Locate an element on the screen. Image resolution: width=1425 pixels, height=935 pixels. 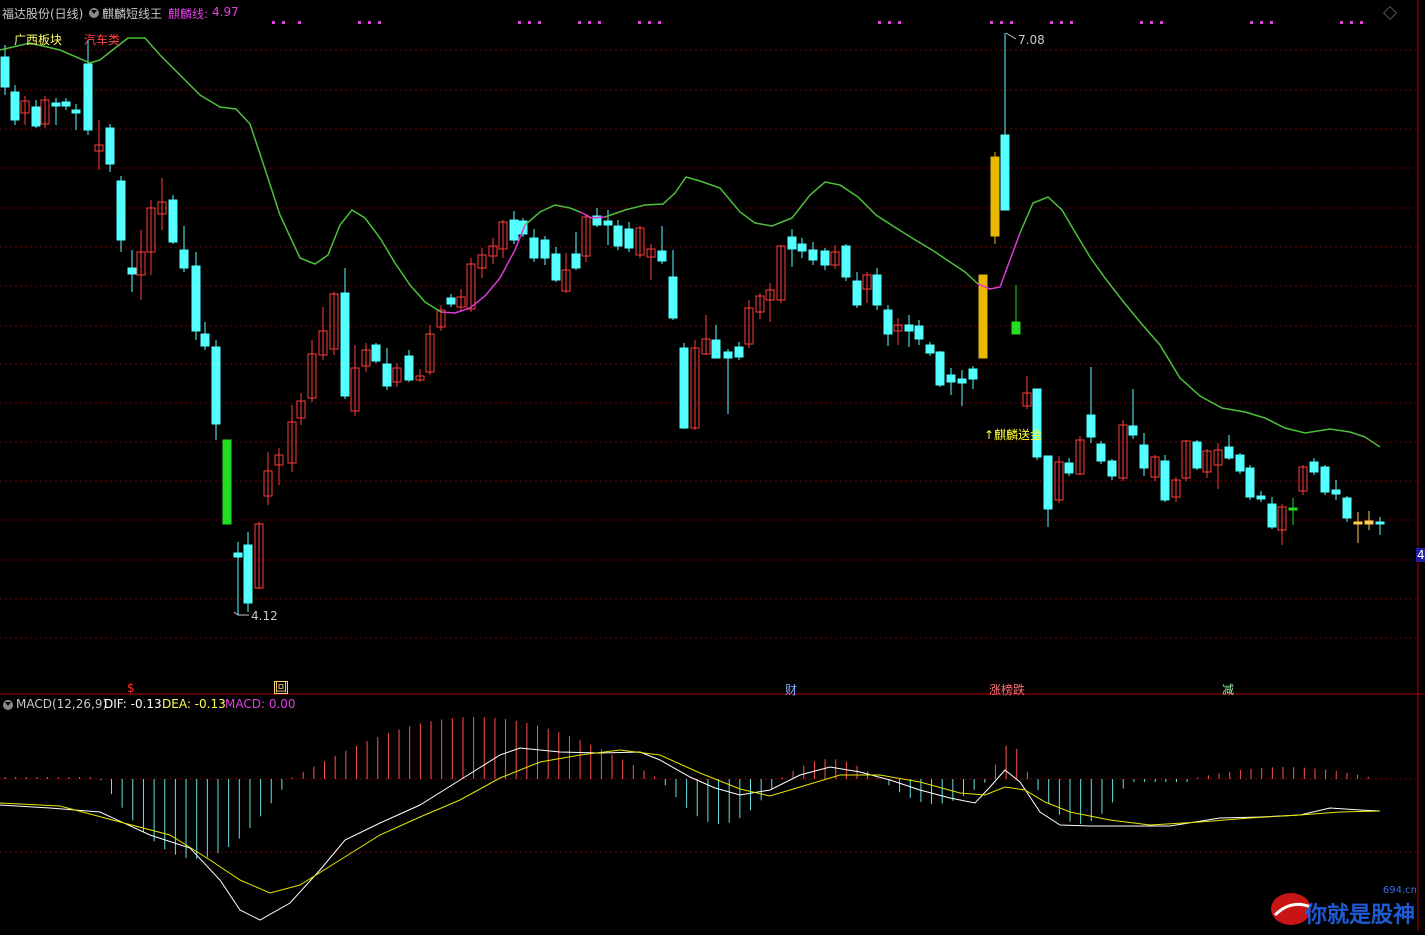
high-price-label: 7.08 is located at coordinates (1031, 40).